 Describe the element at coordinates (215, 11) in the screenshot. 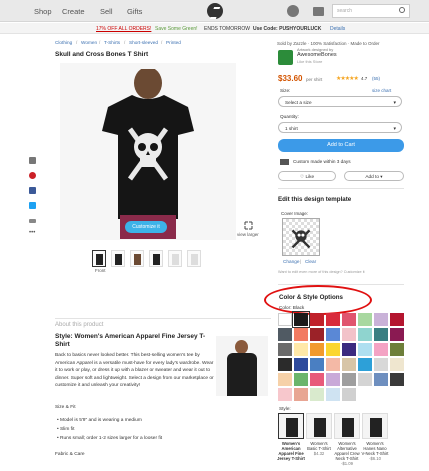

I see `zazzle-logo` at that location.